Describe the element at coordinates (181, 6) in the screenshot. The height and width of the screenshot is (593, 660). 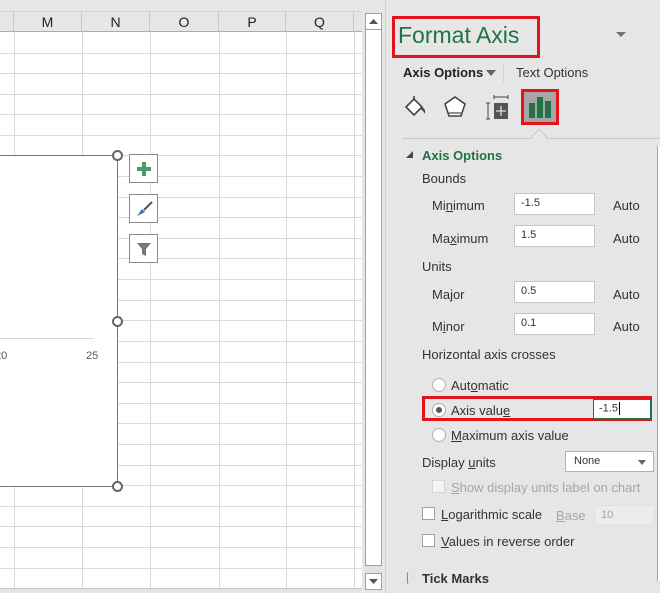
I see `formula-bar-edge` at that location.